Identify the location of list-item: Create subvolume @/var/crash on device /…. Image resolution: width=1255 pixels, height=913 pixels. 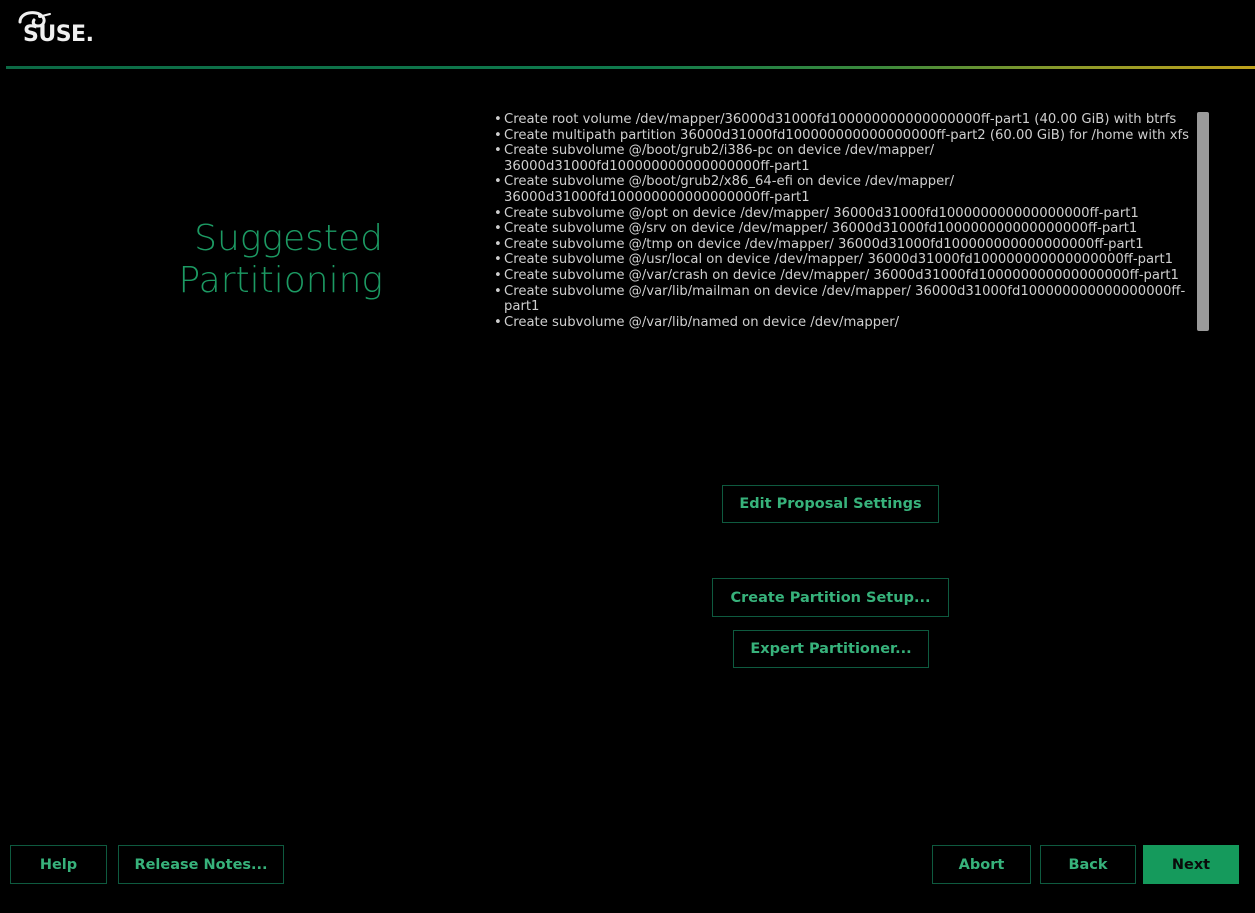
(843, 276).